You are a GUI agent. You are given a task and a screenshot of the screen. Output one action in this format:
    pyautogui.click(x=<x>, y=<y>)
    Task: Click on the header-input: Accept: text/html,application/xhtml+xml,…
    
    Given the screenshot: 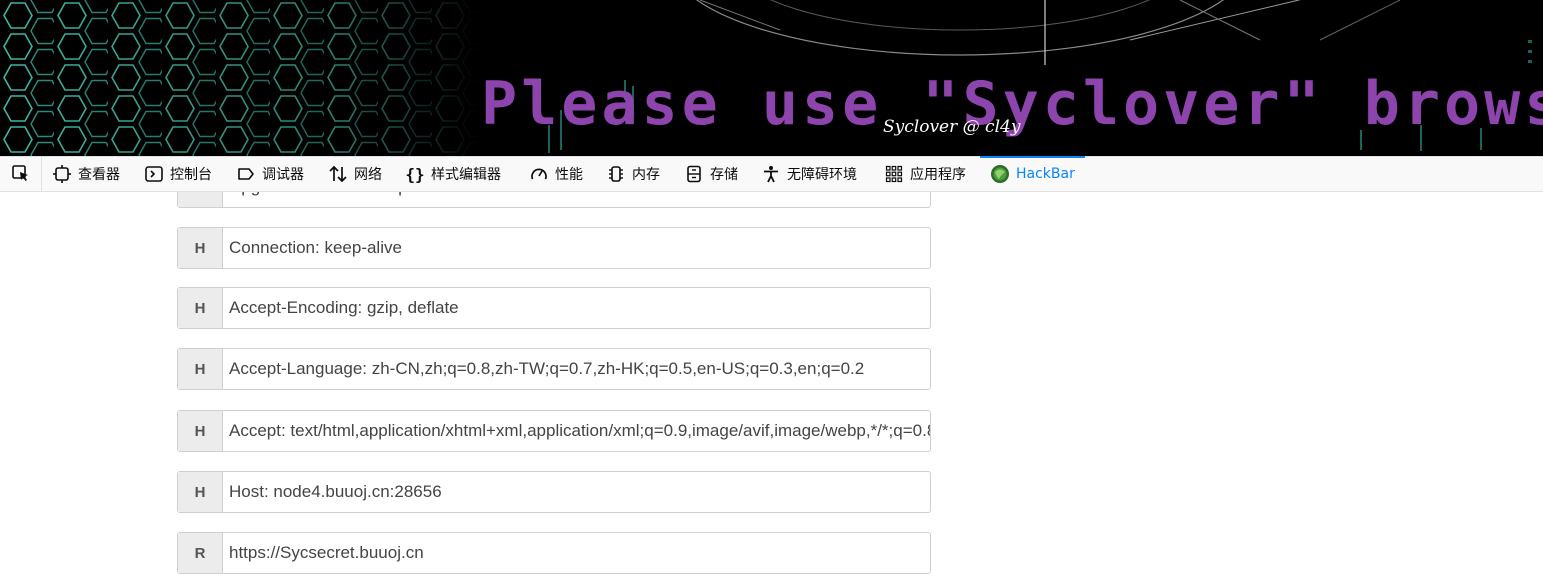 What is the action you would take?
    pyautogui.click(x=576, y=431)
    